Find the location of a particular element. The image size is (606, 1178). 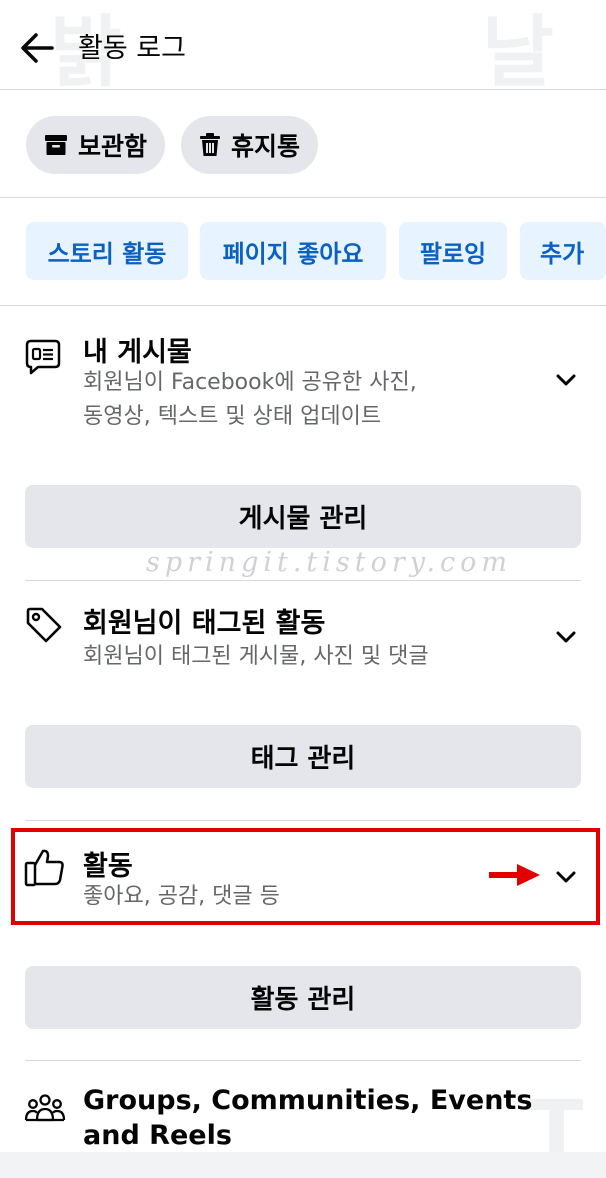

post-speech-bubble-icon is located at coordinates (43, 357).